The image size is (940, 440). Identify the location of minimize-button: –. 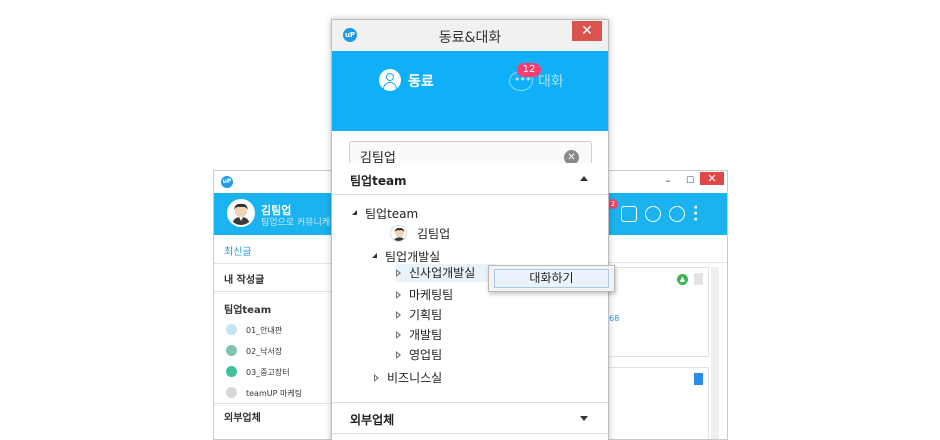
(668, 181).